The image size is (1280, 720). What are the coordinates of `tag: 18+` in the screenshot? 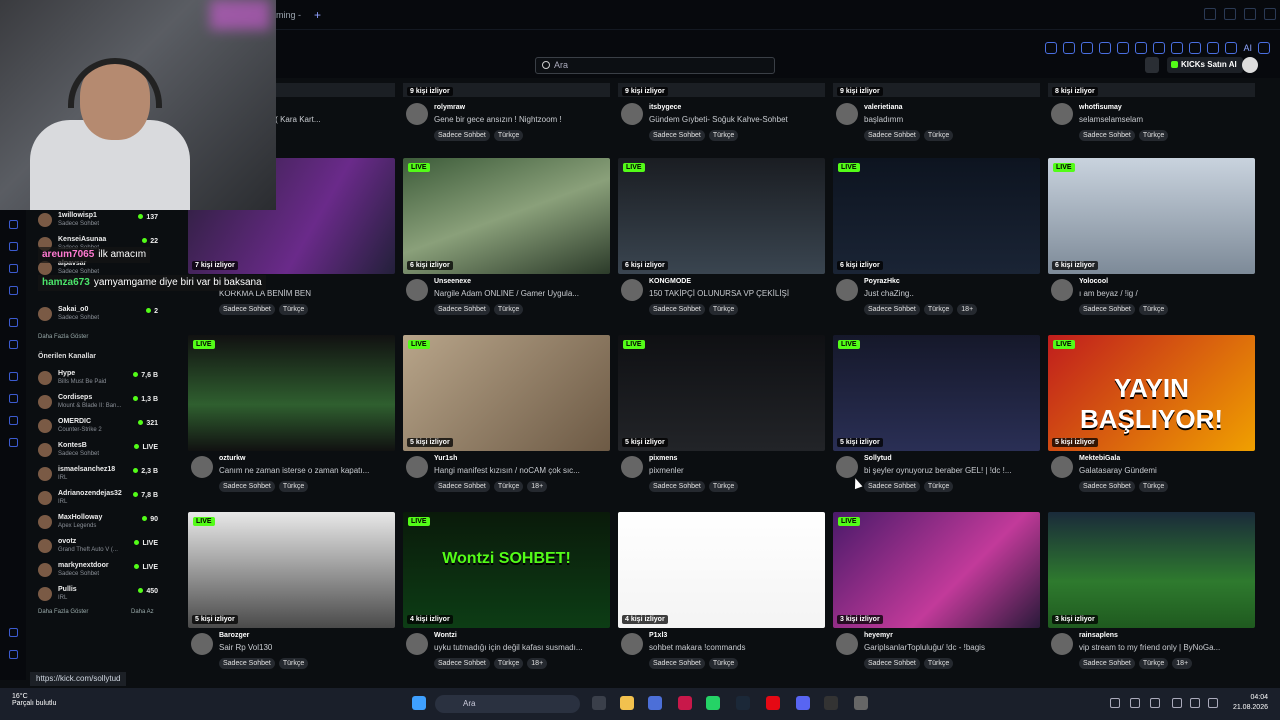 It's located at (967, 309).